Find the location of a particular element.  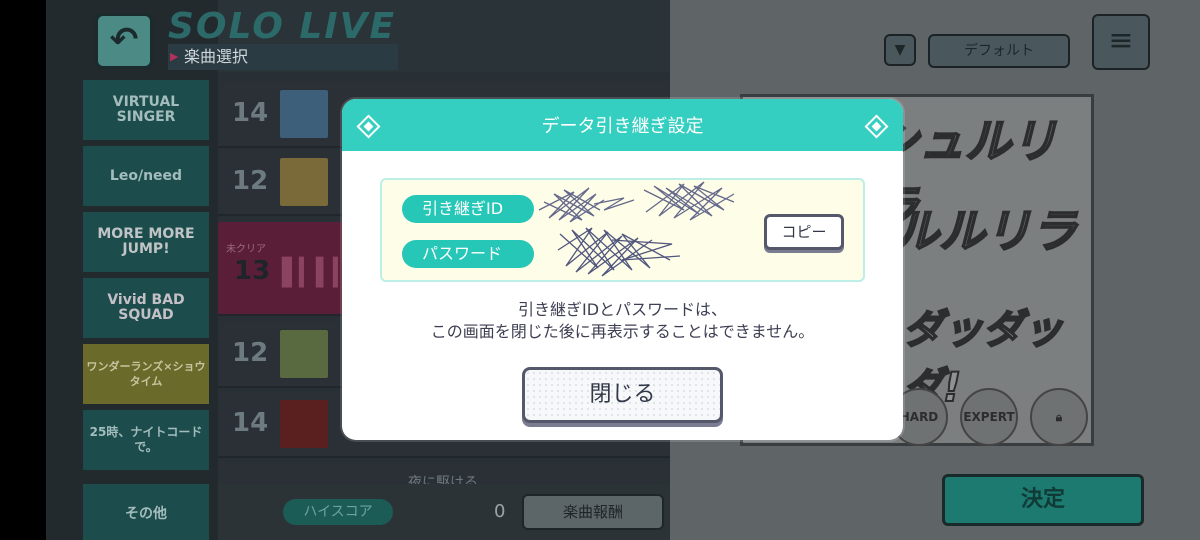

transfer-id-label: 引き継ぎID is located at coordinates (468, 209).